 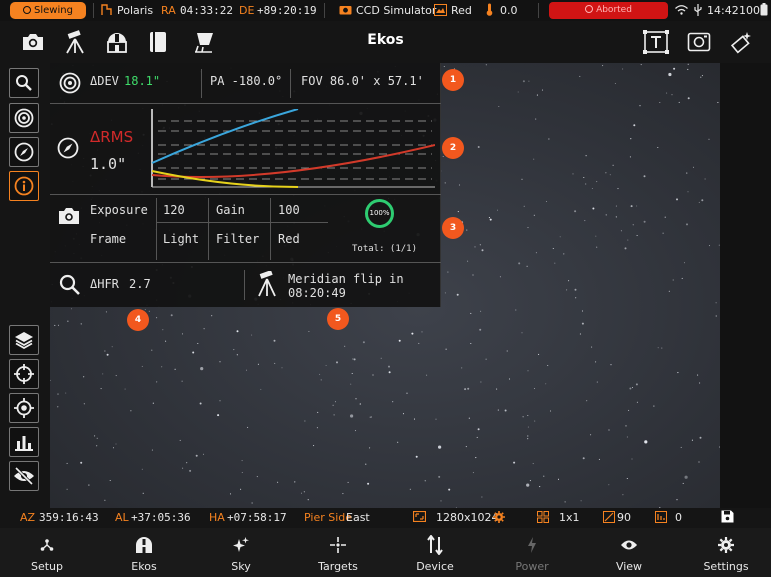 I want to click on nav-device-label: Device, so click(x=435, y=566).